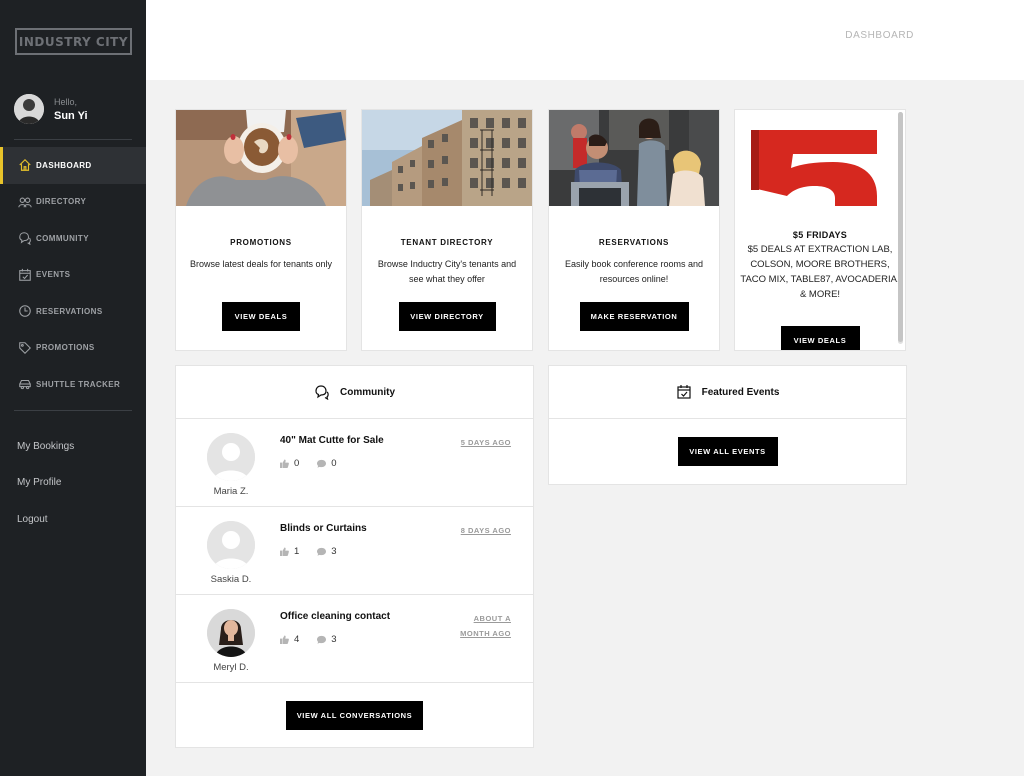 This screenshot has width=1024, height=776. Describe the element at coordinates (231, 579) in the screenshot. I see `post-author: Saskia D.` at that location.